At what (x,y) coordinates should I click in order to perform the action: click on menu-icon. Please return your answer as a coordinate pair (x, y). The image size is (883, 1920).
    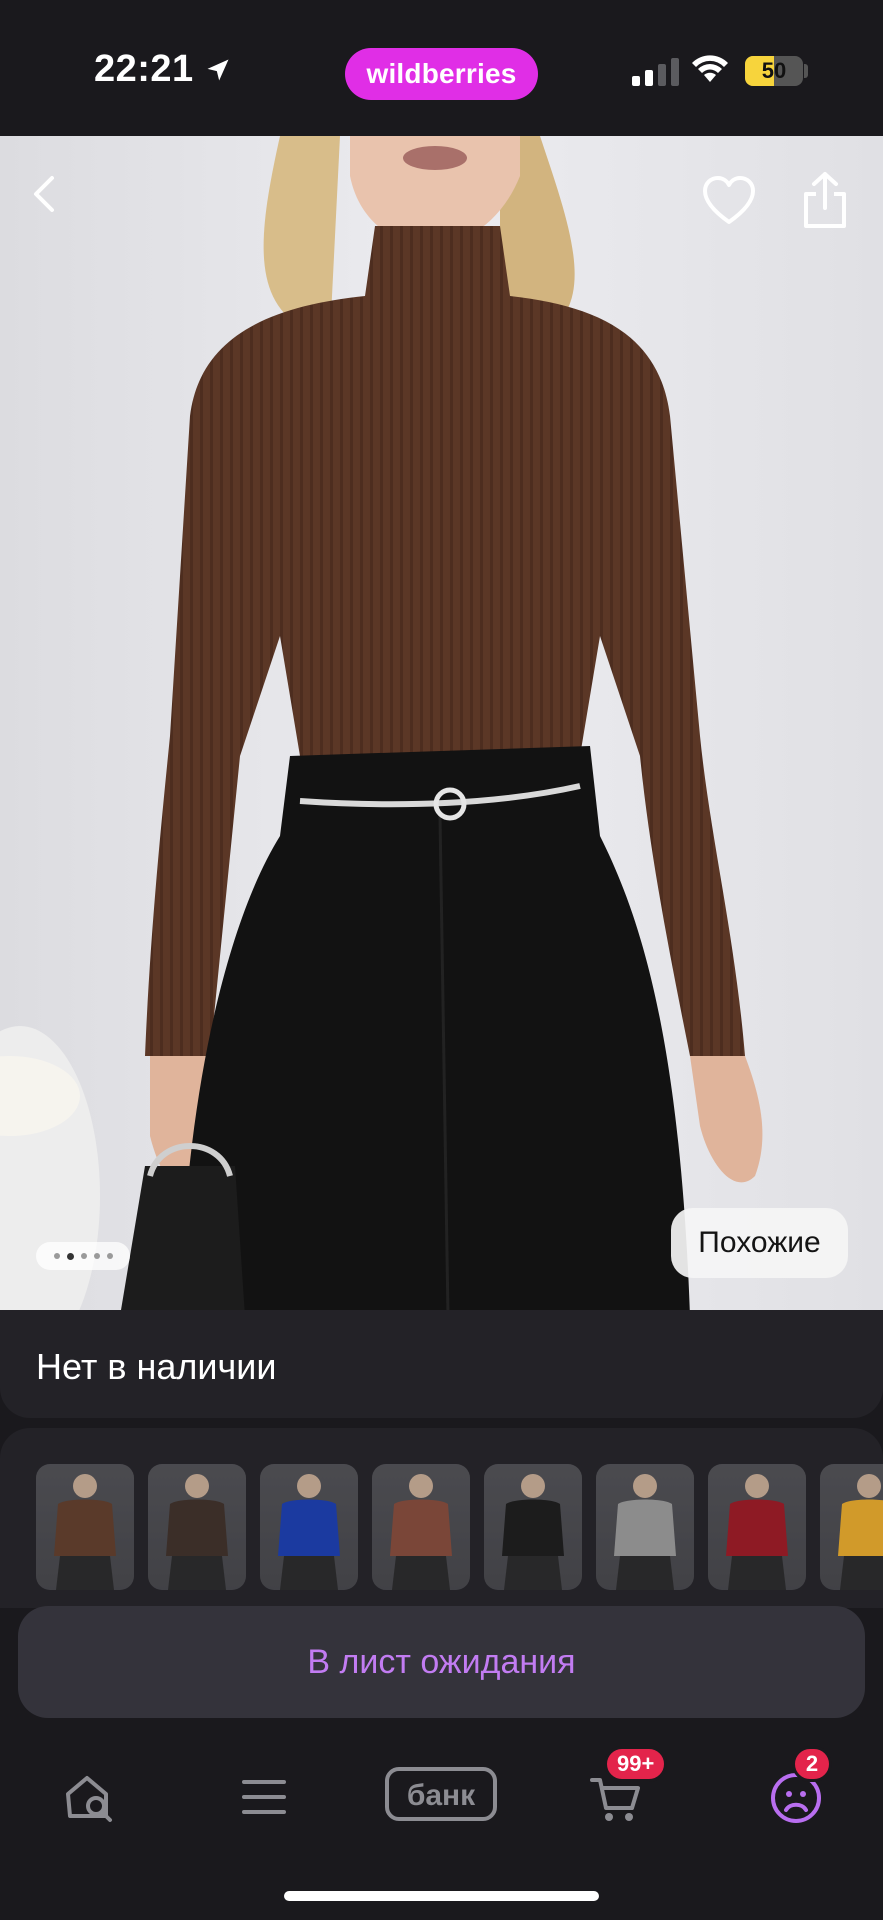
    Looking at the image, I should click on (264, 1797).